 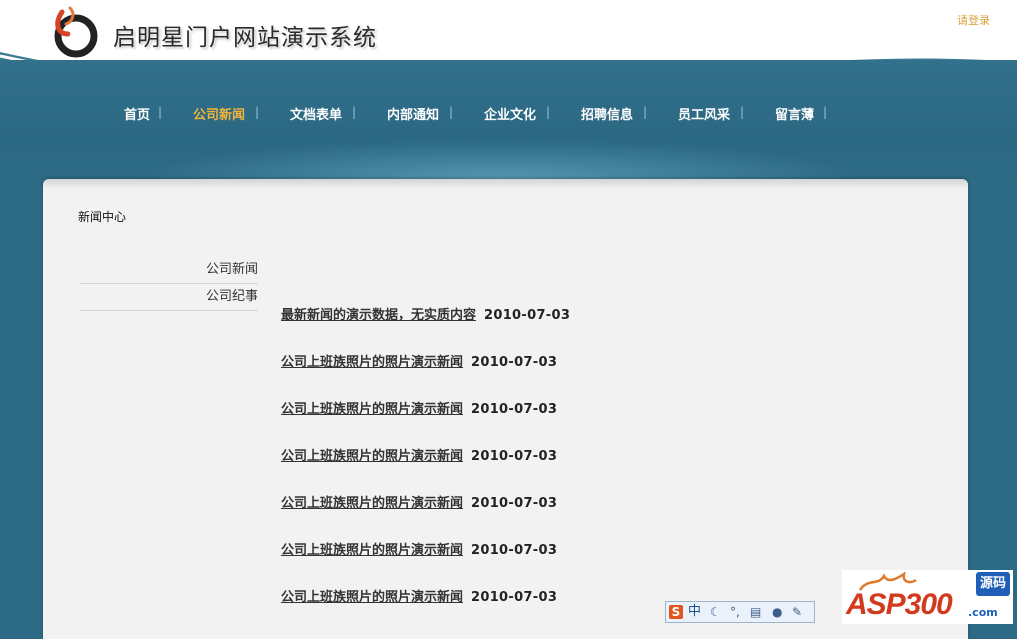 I want to click on watermark-suffix: .com, so click(x=983, y=612).